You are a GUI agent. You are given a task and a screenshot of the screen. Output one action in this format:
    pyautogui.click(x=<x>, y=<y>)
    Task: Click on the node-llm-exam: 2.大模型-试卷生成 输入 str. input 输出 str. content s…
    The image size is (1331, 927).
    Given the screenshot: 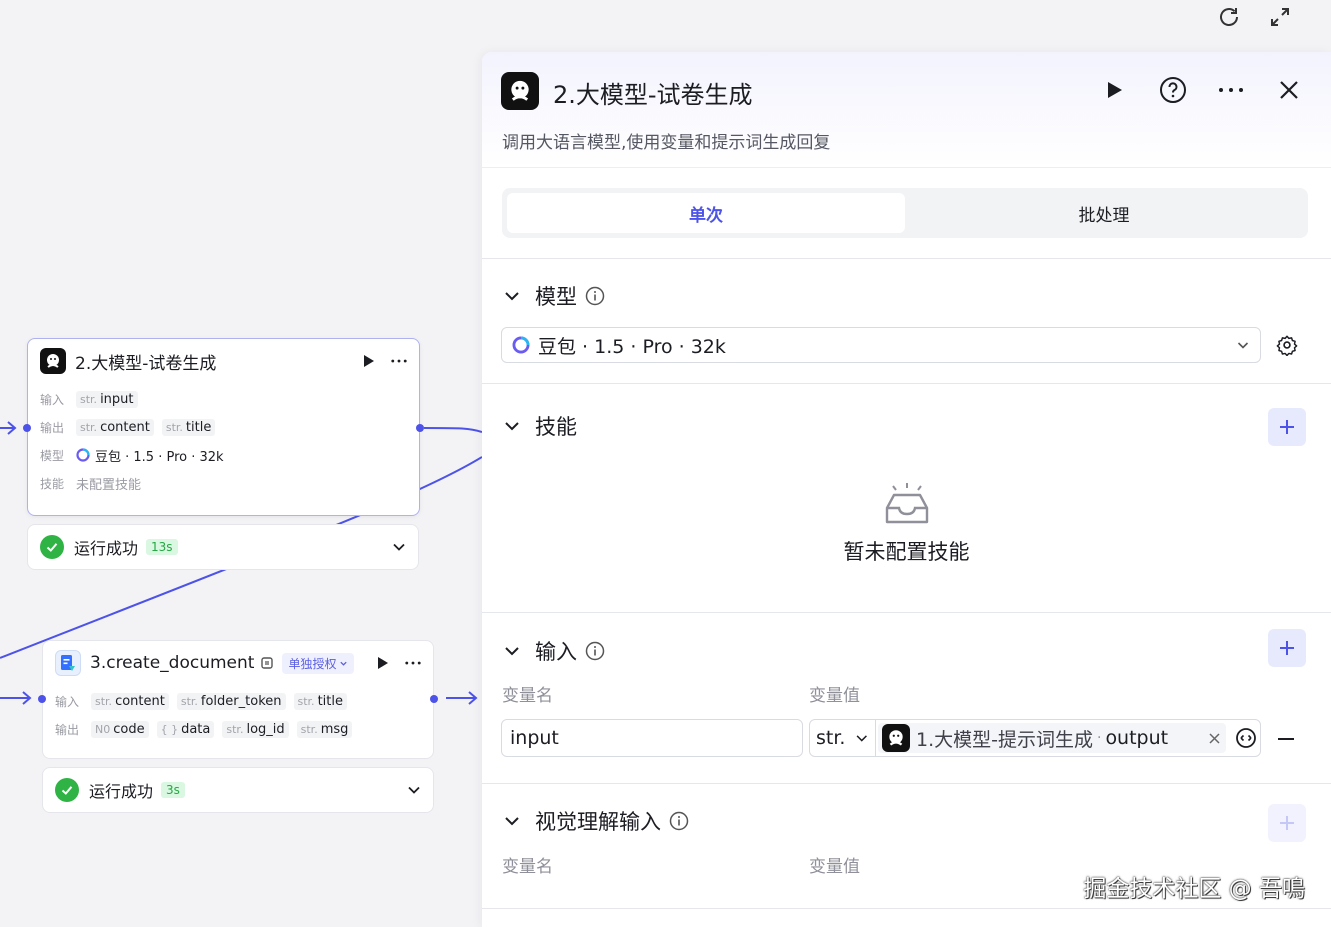 What is the action you would take?
    pyautogui.click(x=223, y=427)
    